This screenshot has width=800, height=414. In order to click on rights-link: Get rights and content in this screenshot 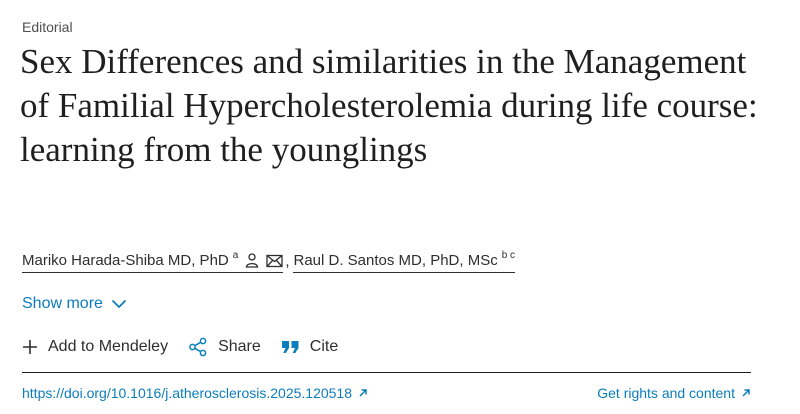, I will do `click(674, 393)`.